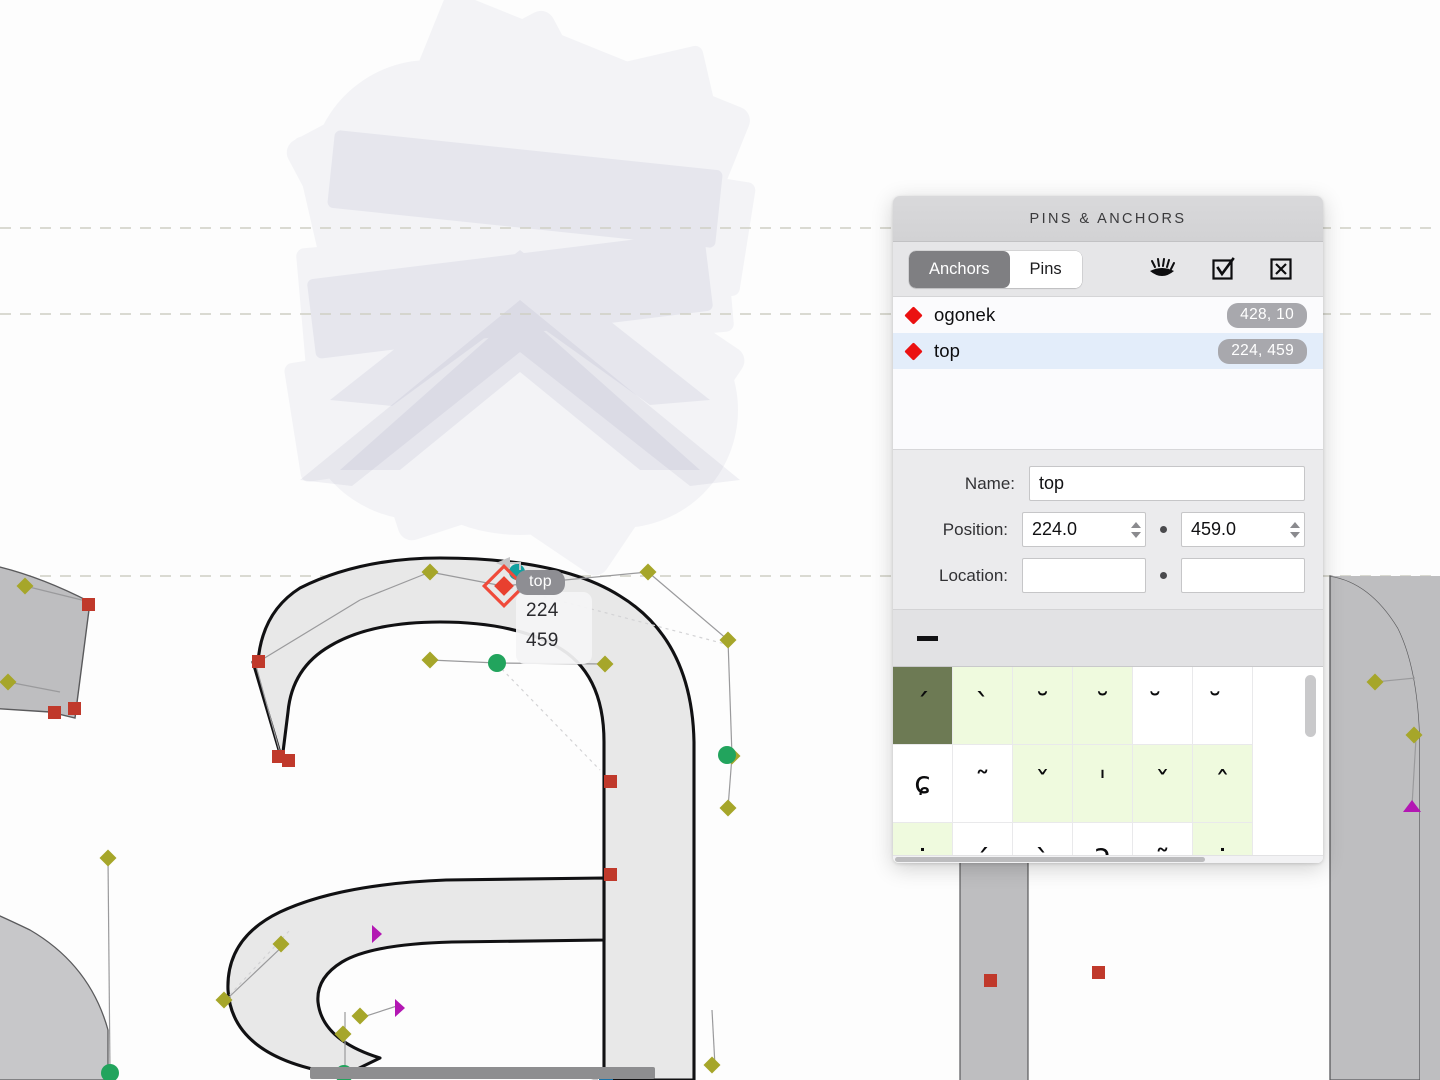  Describe the element at coordinates (1310, 706) in the screenshot. I see `glyph-grid-vertical-scrollbar` at that location.